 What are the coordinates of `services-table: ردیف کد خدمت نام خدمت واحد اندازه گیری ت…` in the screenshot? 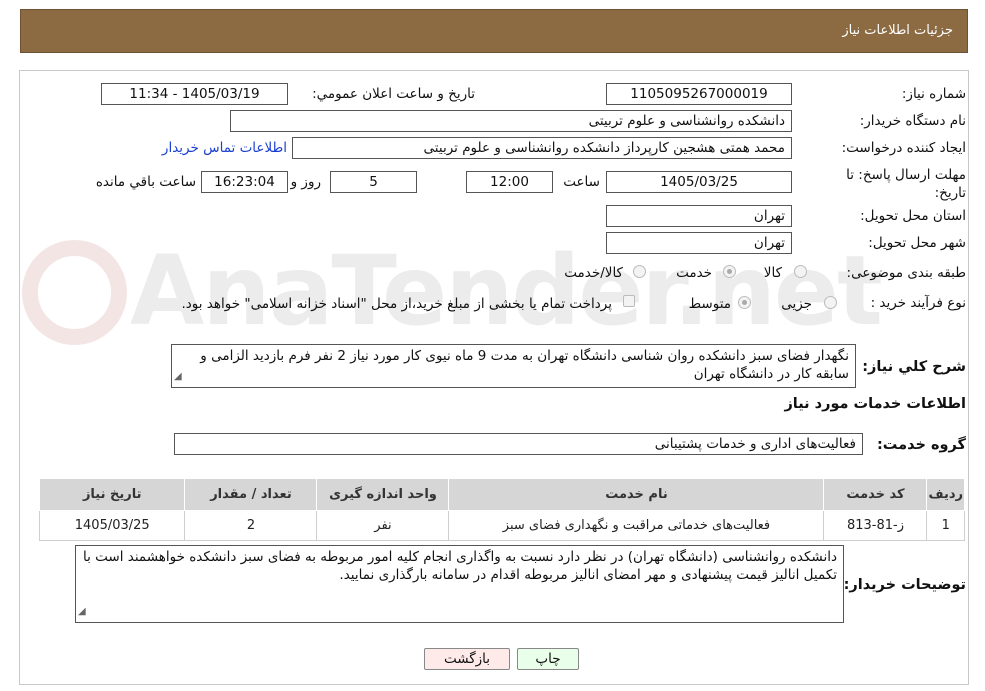 It's located at (501, 509).